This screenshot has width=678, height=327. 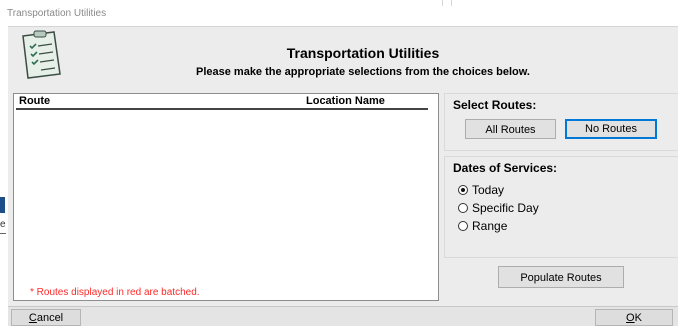 I want to click on batched-routes-note: * Routes displayed in red are batched., so click(x=115, y=292).